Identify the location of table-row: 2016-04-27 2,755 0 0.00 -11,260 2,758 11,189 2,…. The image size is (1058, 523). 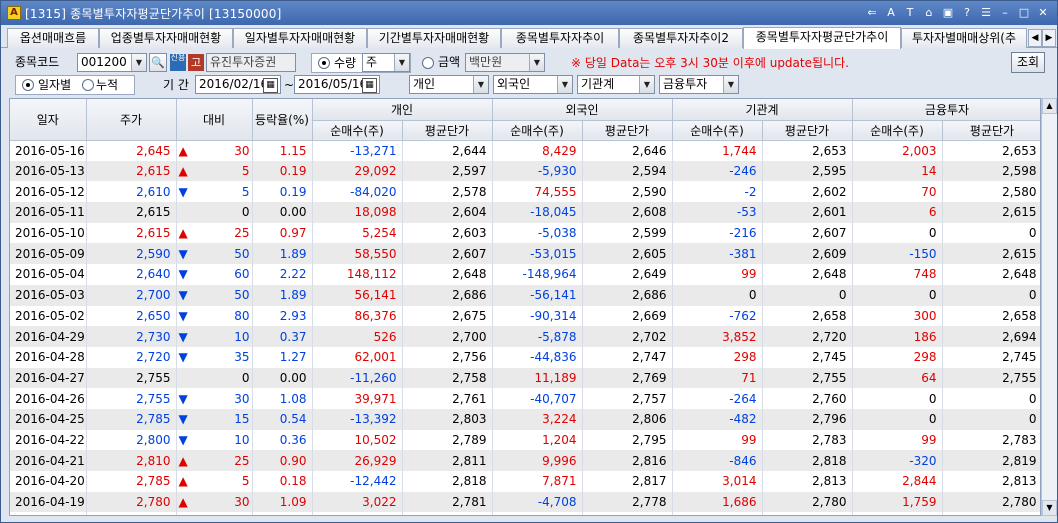
(525, 378).